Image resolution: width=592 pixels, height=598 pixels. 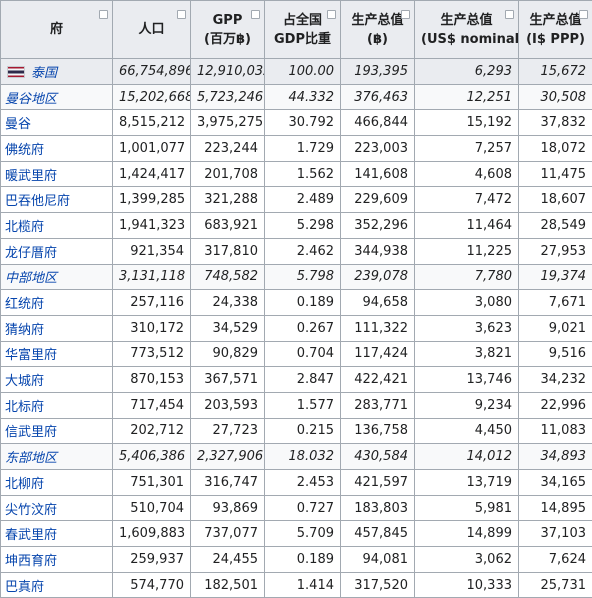 What do you see at coordinates (303, 200) in the screenshot?
I see `value-cell: 2.489` at bounding box center [303, 200].